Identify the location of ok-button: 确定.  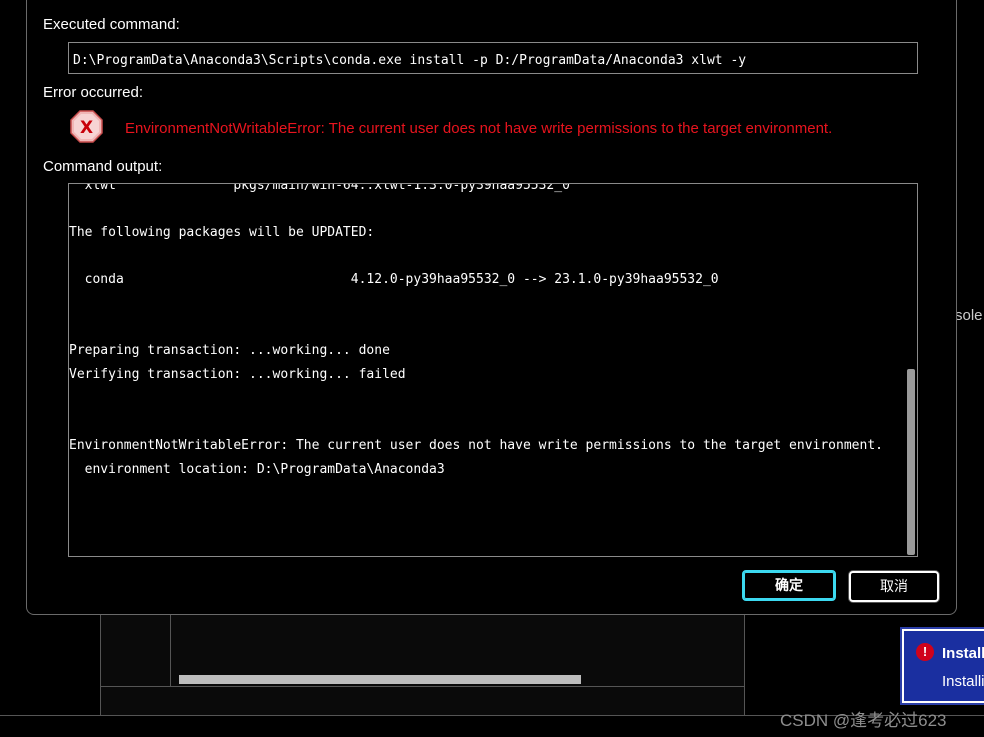
(789, 585).